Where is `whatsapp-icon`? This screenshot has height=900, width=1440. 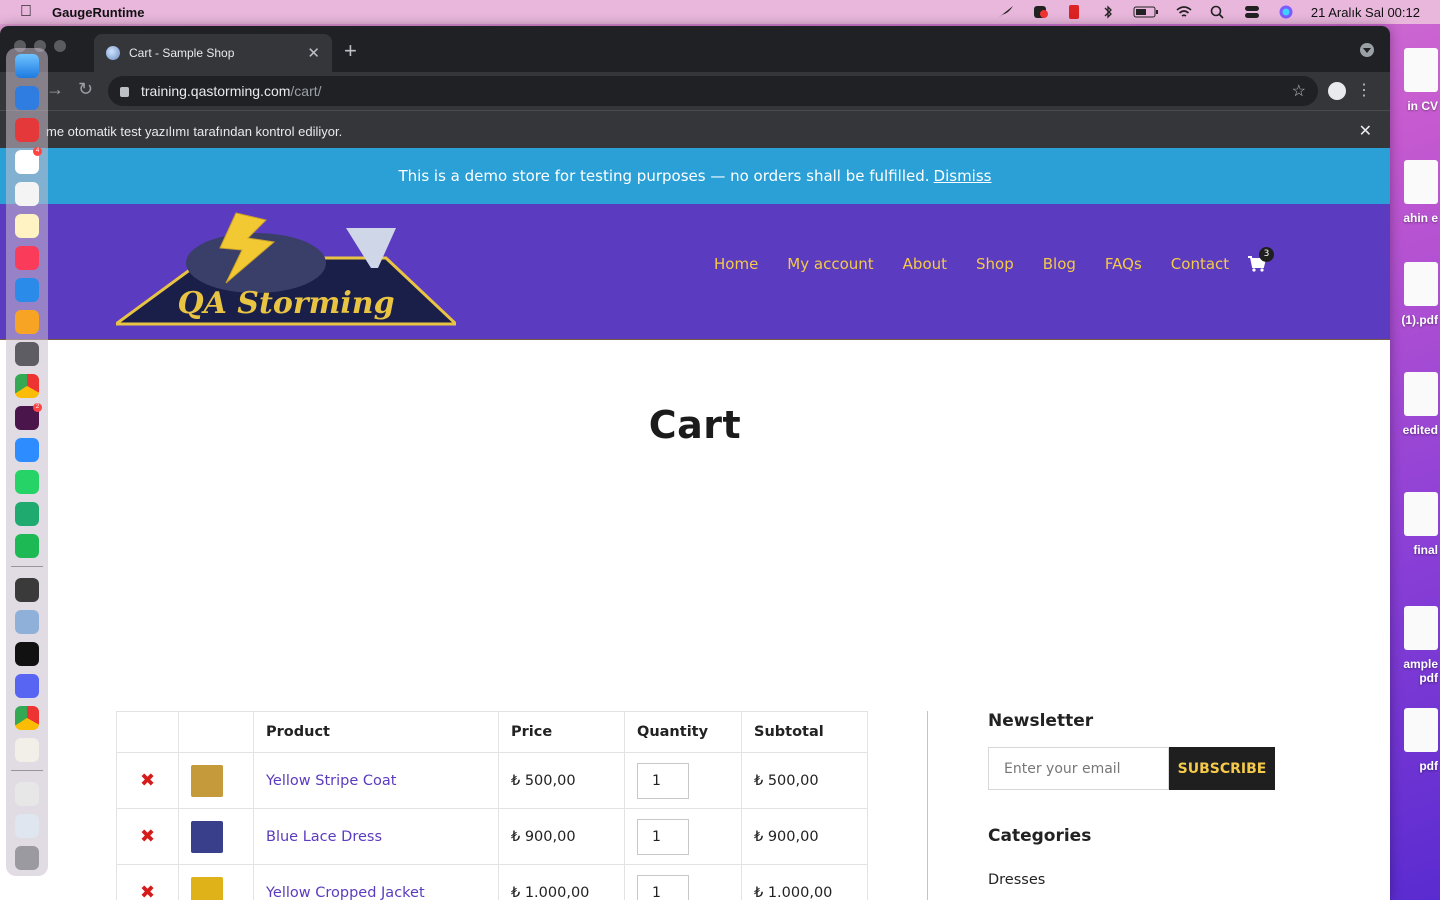 whatsapp-icon is located at coordinates (27, 482).